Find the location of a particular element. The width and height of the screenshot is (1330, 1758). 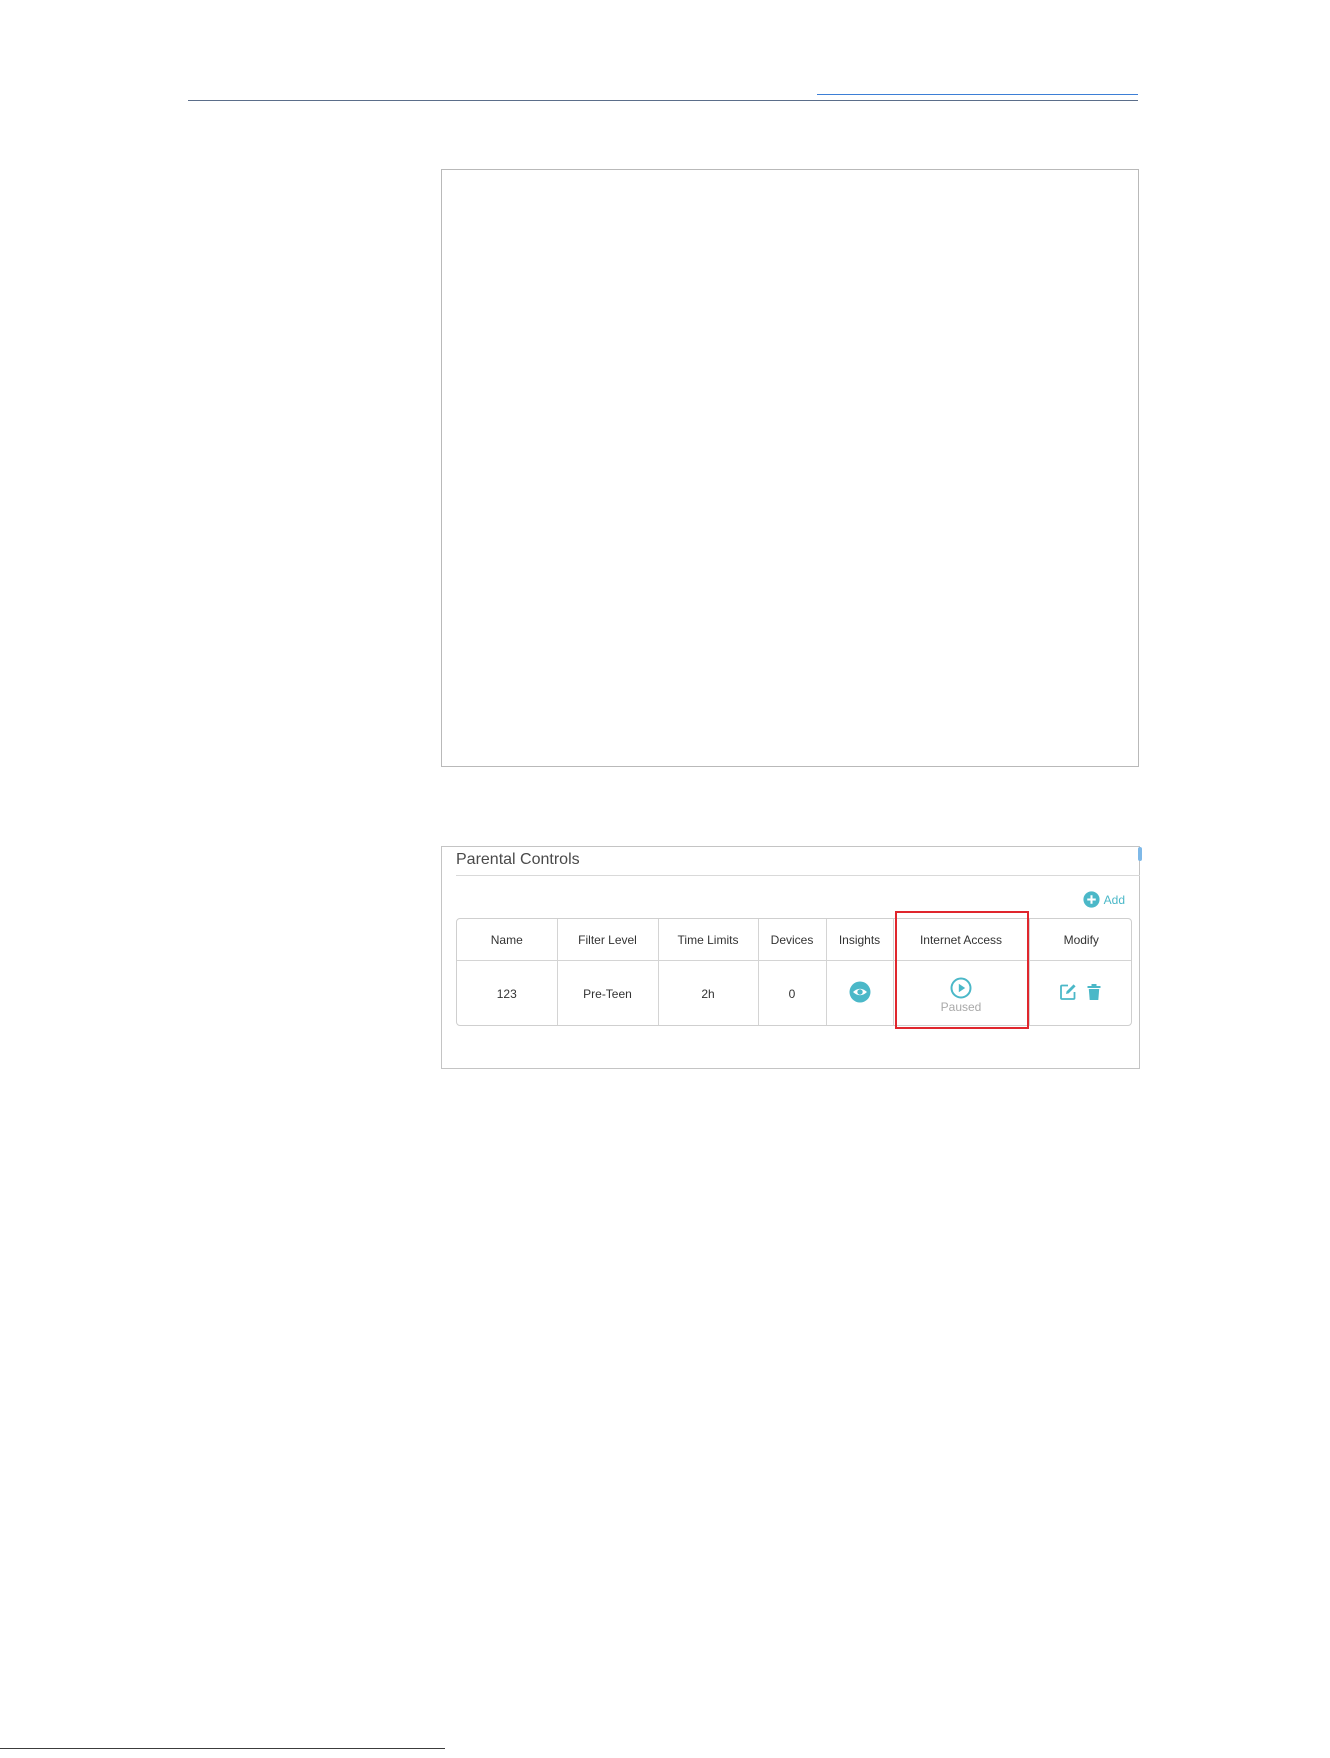

header-rule is located at coordinates (663, 100).